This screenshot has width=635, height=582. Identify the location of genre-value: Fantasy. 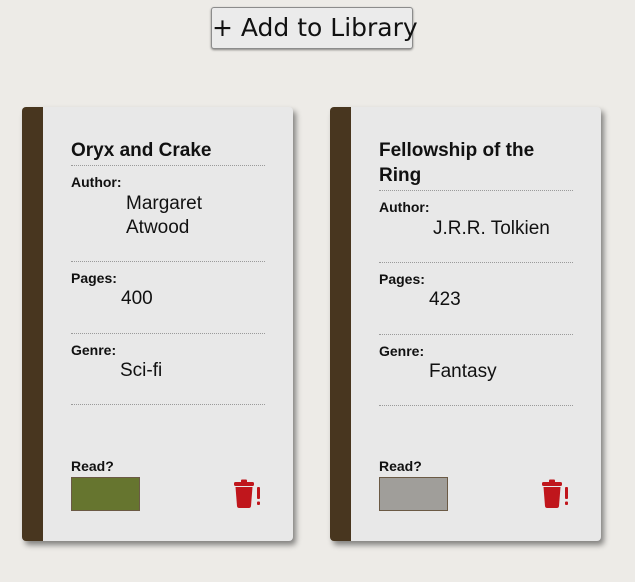
(463, 371).